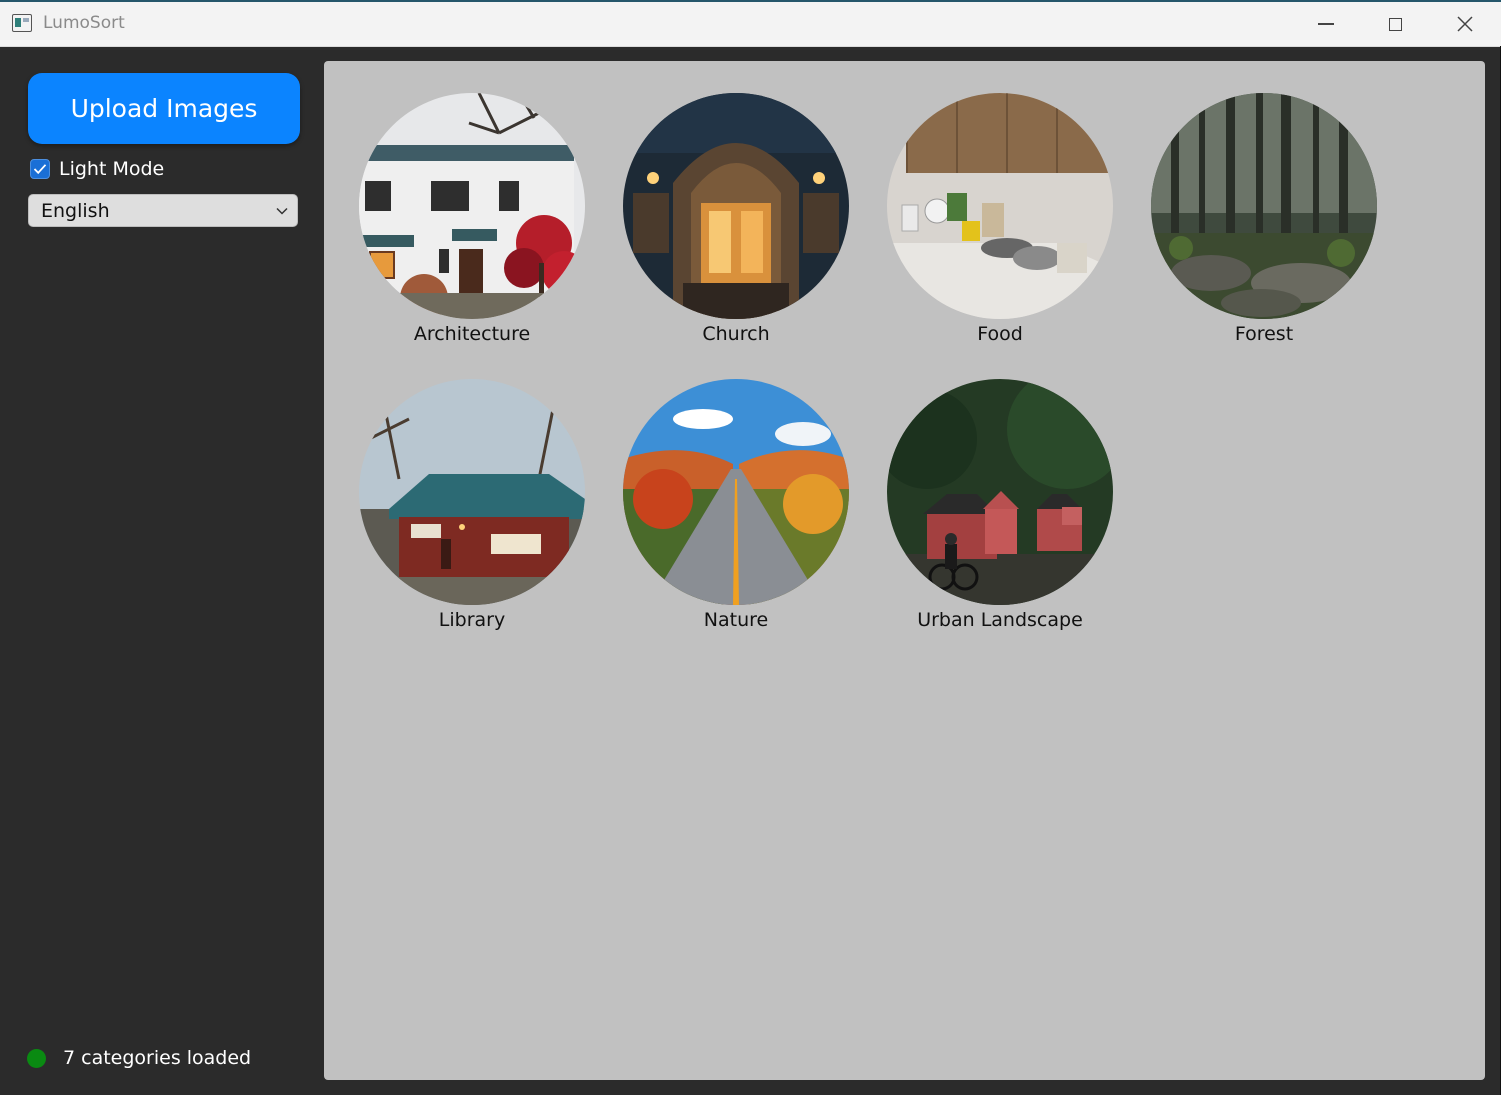  Describe the element at coordinates (282, 211) in the screenshot. I see `chevron-down-icon` at that location.